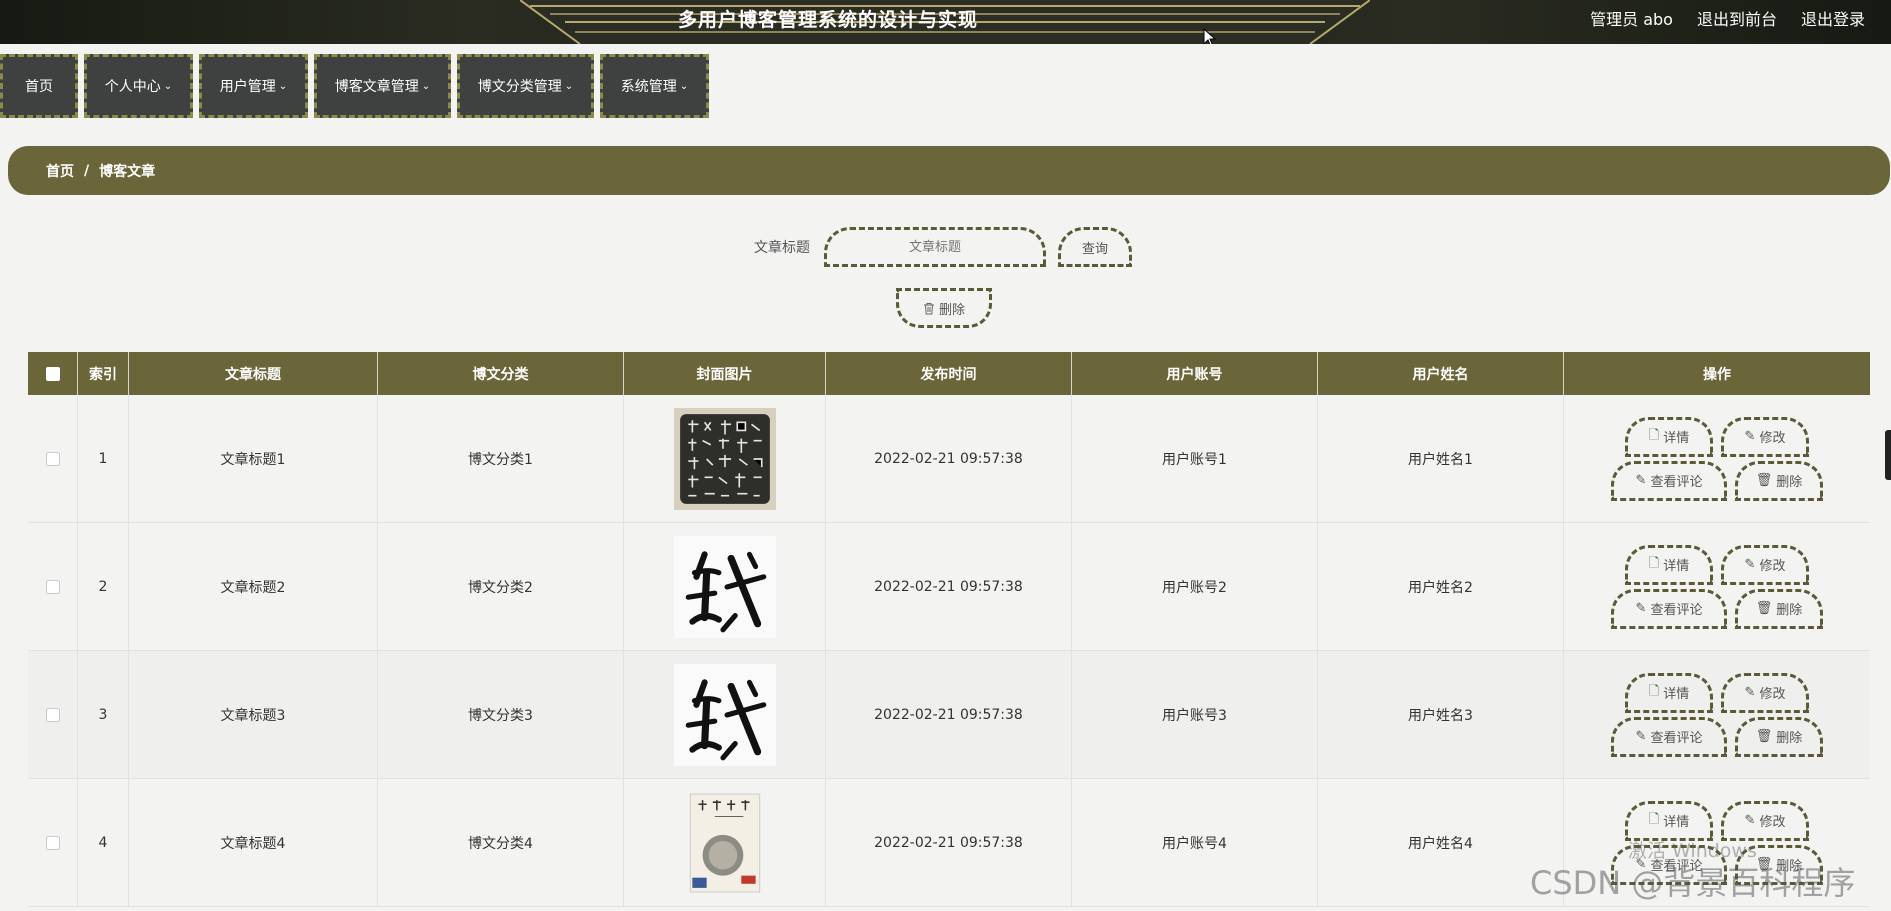  I want to click on table-header-row: 索引 文章标题 博文分类 封面图片 发布时间 用户账号 用户姓名 操作, so click(949, 373).